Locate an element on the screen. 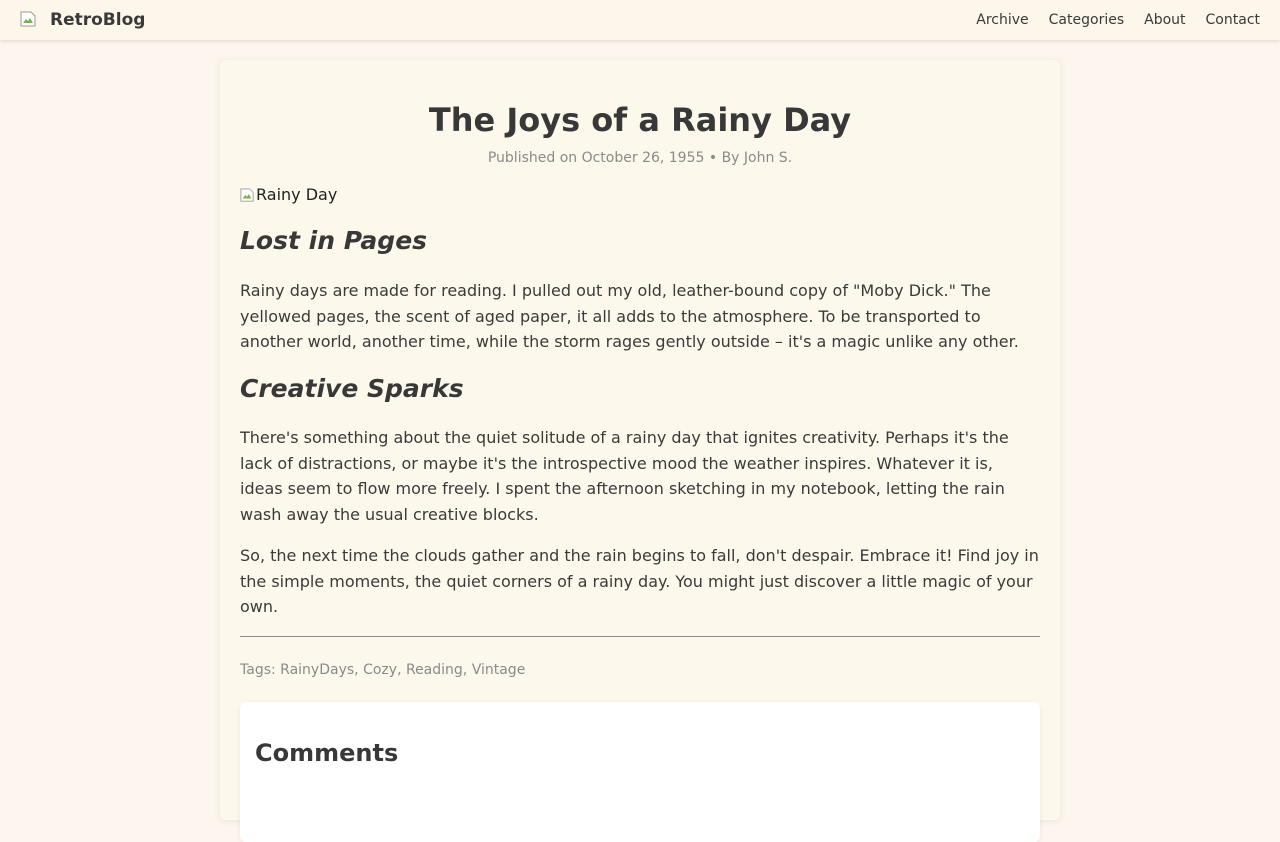 This screenshot has width=1280, height=842. tag-reading: Reading is located at coordinates (434, 670).